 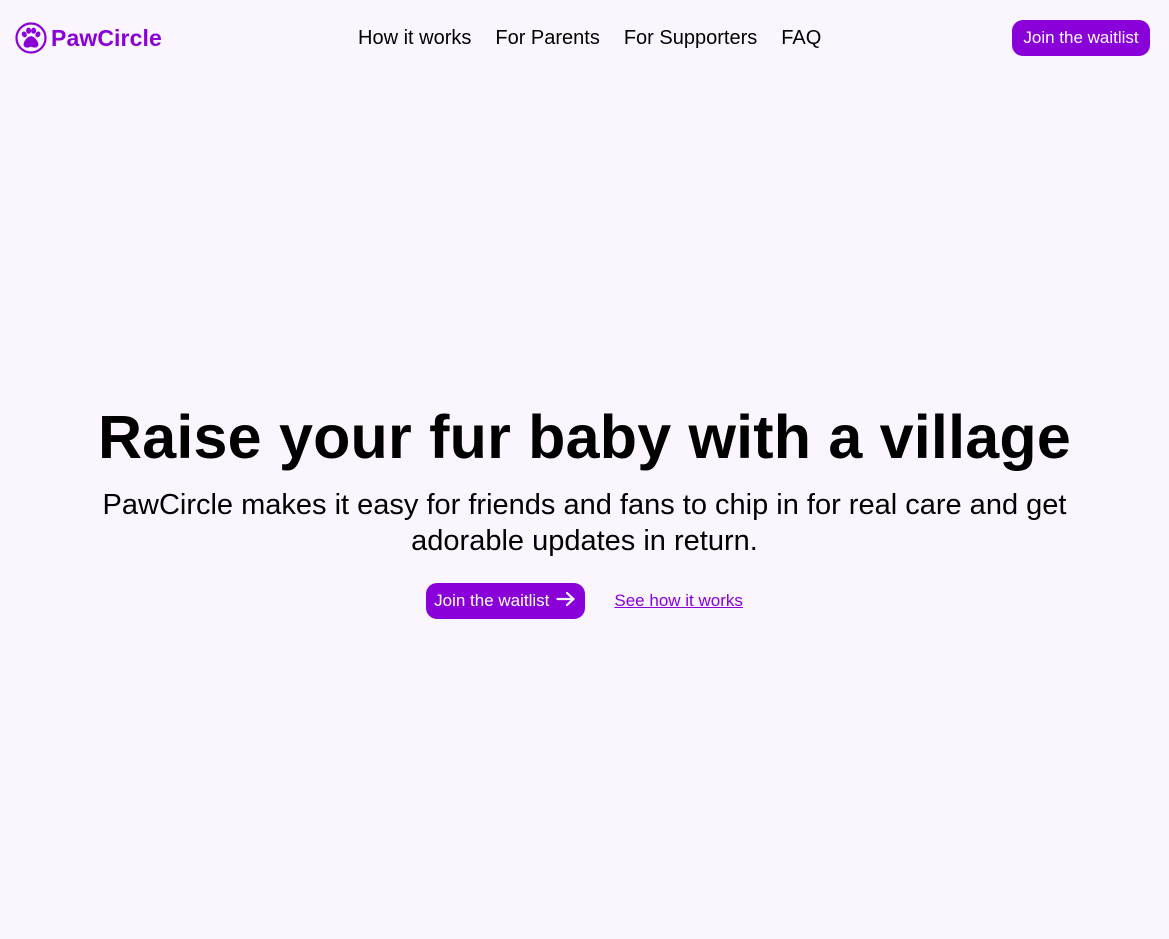 I want to click on arrow-right-icon, so click(x=562, y=601).